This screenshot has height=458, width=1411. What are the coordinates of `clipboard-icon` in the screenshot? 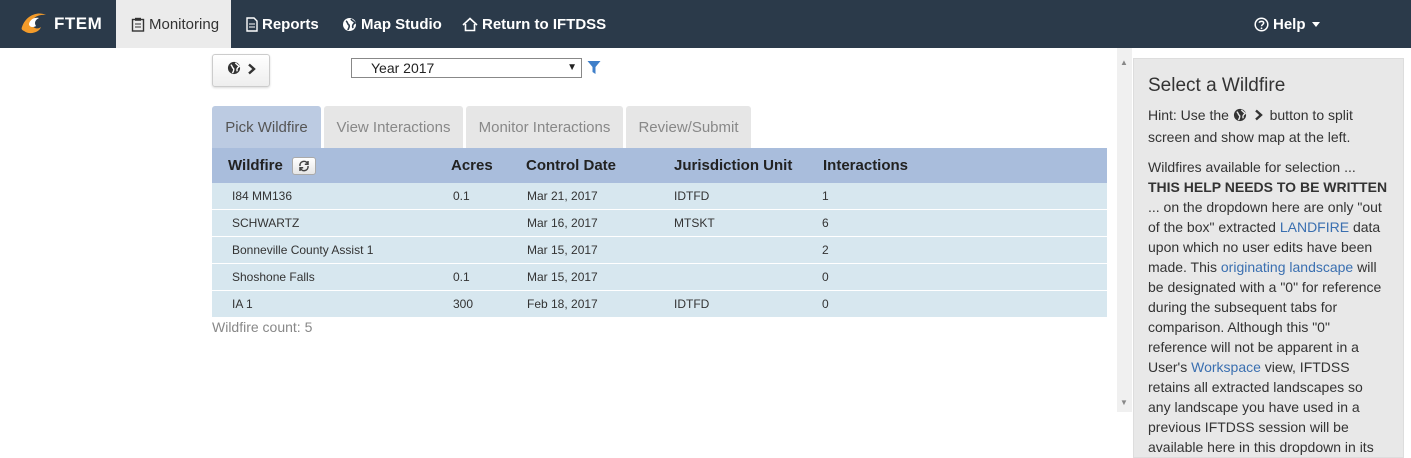 It's located at (138, 24).